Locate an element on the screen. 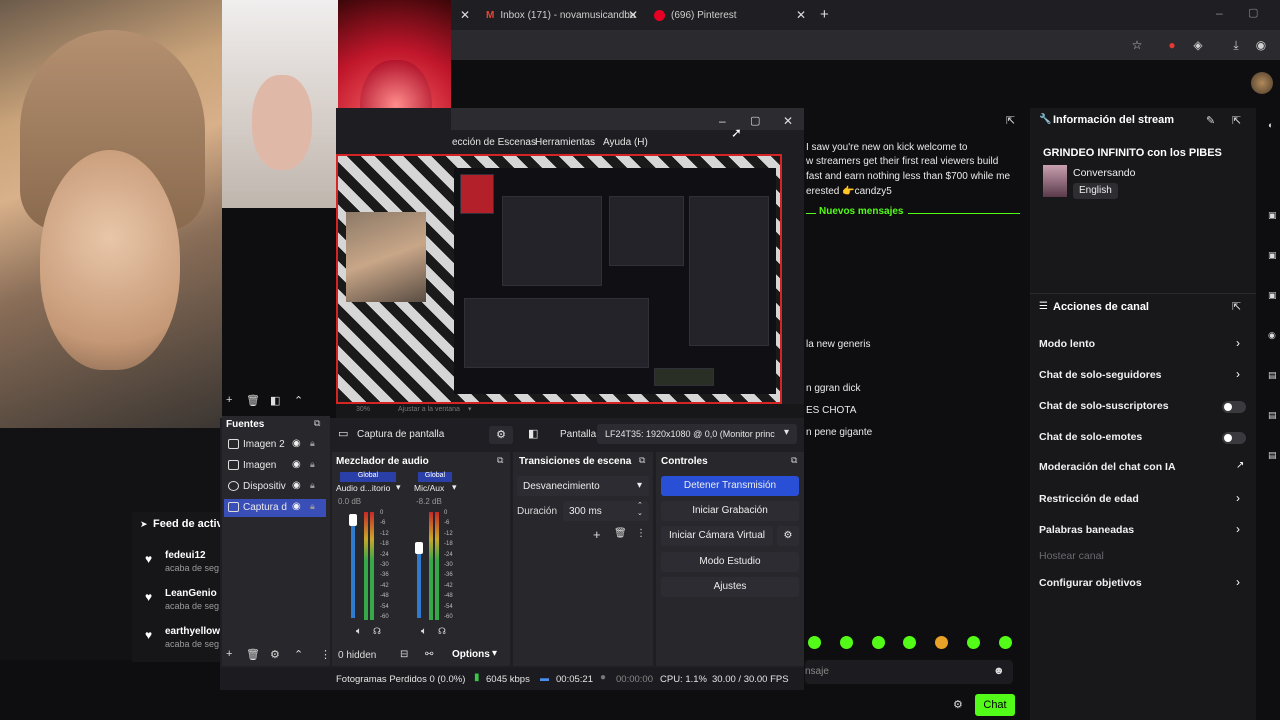 Image resolution: width=1280 pixels, height=720 pixels. source-item: Imagen ◉ 🔒︎ is located at coordinates (275, 466).